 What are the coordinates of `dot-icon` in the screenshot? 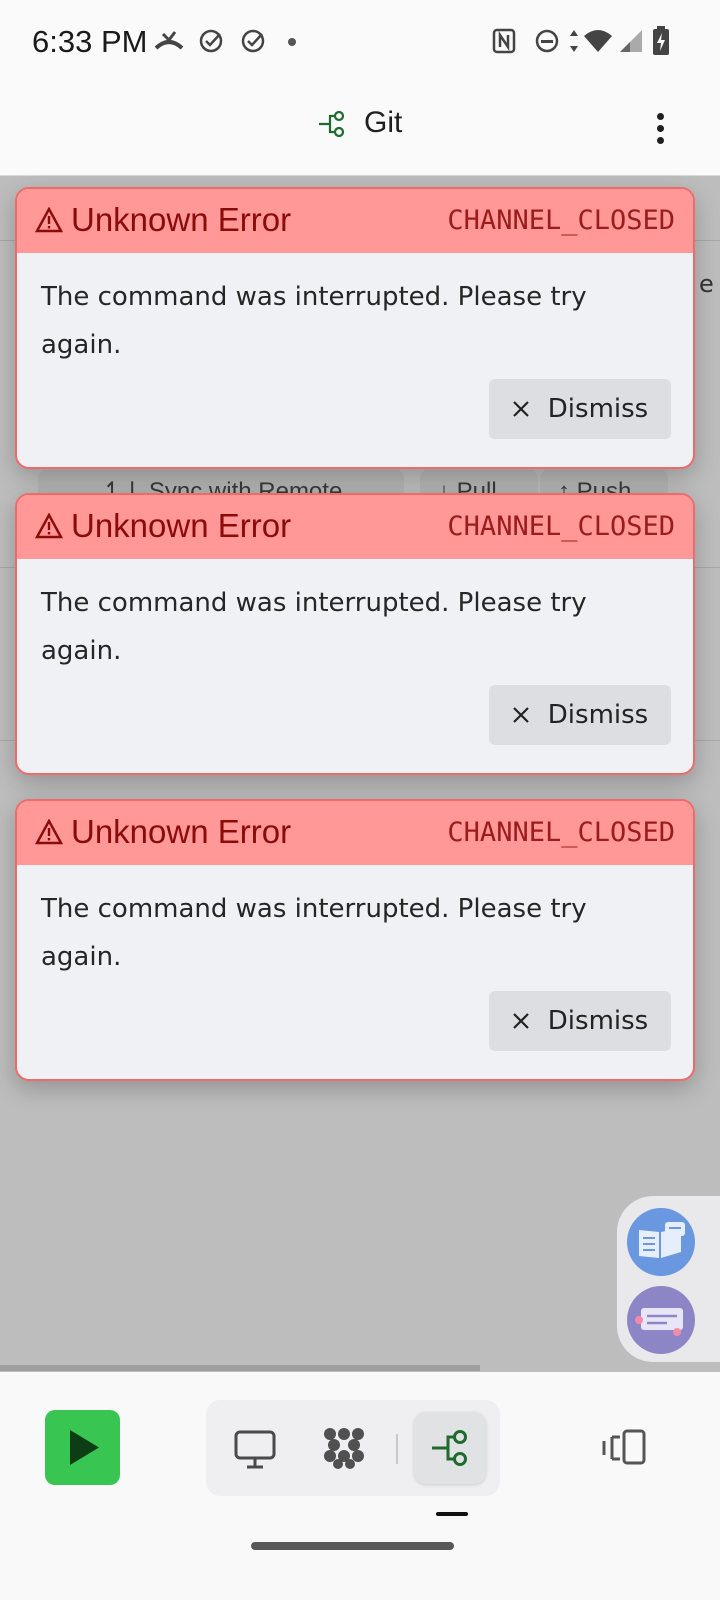 It's located at (292, 42).